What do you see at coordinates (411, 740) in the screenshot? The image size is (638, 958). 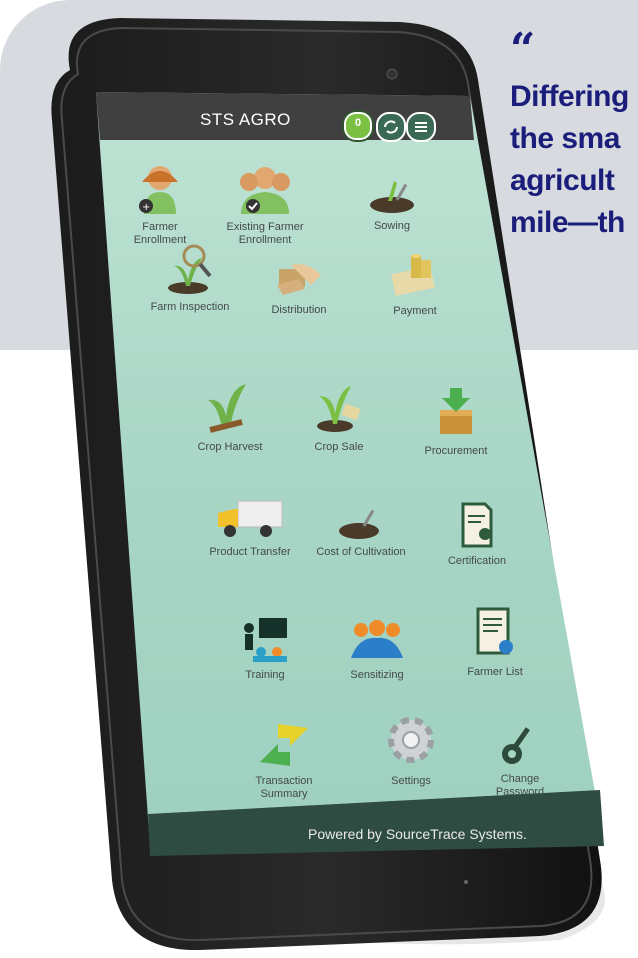 I see `gear-icon` at bounding box center [411, 740].